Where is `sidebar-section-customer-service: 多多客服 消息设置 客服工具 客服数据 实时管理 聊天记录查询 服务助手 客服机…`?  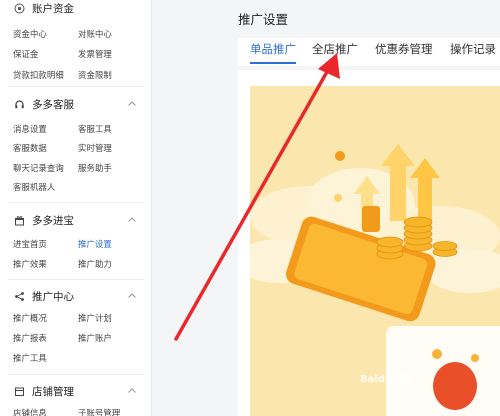
sidebar-section-customer-service: 多多客服 消息设置 客服工具 客服数据 实时管理 聊天记录查询 服务助手 客服机… is located at coordinates (75, 143).